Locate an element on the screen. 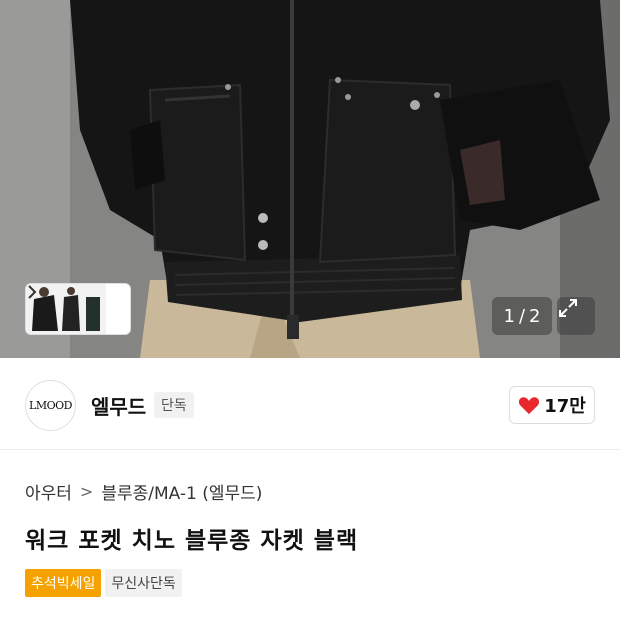 This screenshot has width=620, height=620. thumbnail-photo is located at coordinates (66, 309).